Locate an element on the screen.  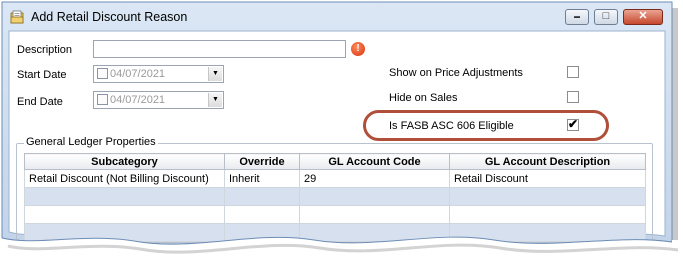
minimize-icon: ▬ is located at coordinates (577, 17).